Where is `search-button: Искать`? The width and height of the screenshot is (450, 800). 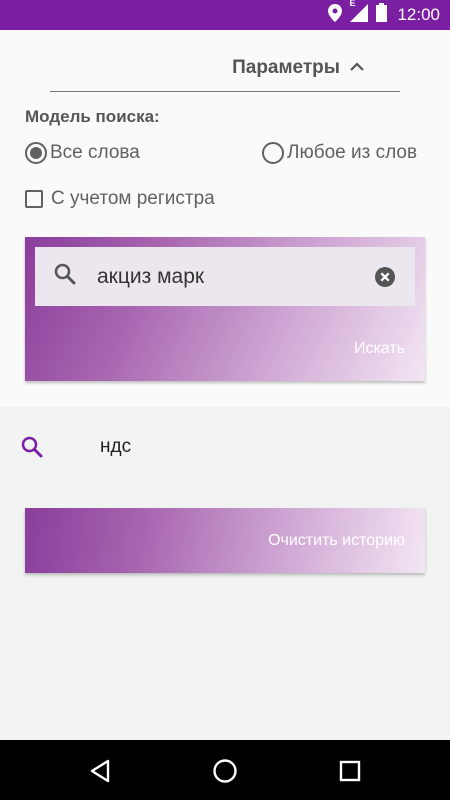
search-button: Искать is located at coordinates (379, 349).